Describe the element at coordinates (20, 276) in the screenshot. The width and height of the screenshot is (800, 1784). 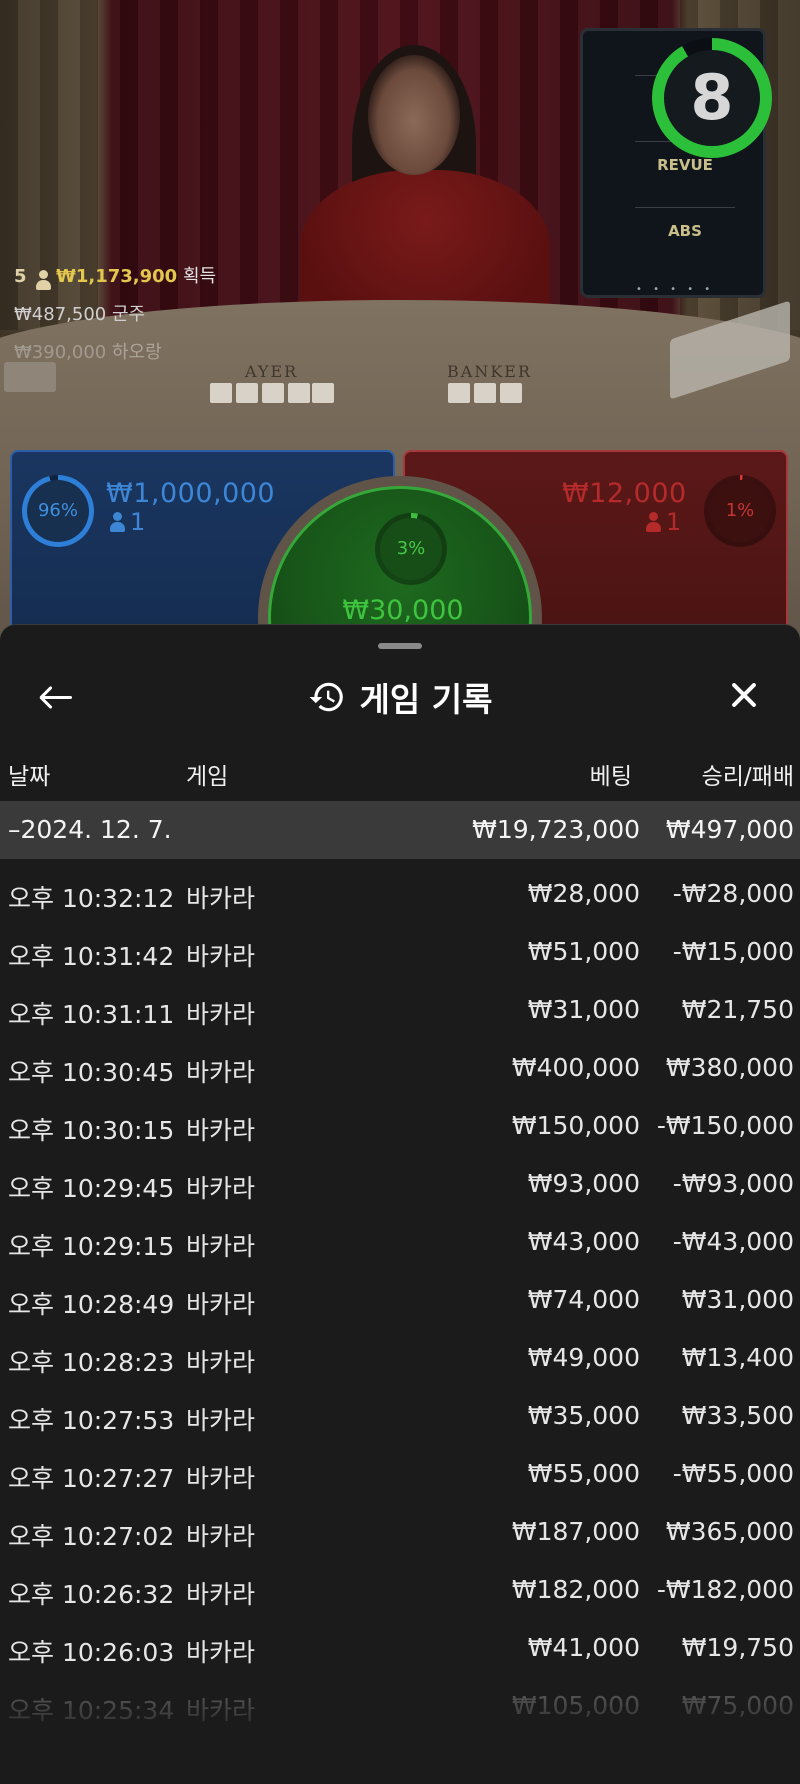
I see `winner-count: 5` at that location.